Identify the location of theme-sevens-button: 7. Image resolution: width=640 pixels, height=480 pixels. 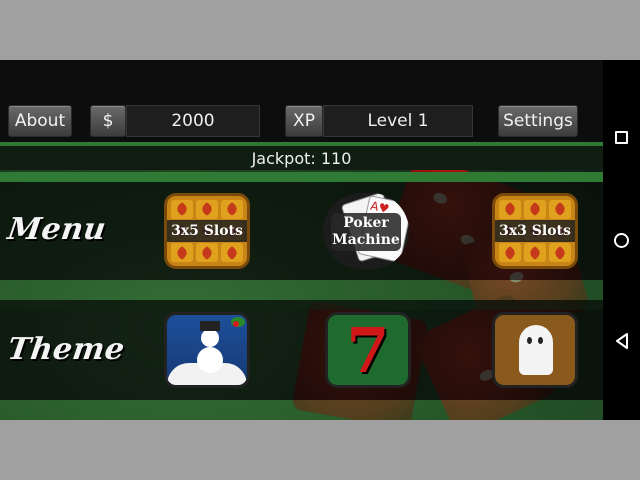
(368, 350).